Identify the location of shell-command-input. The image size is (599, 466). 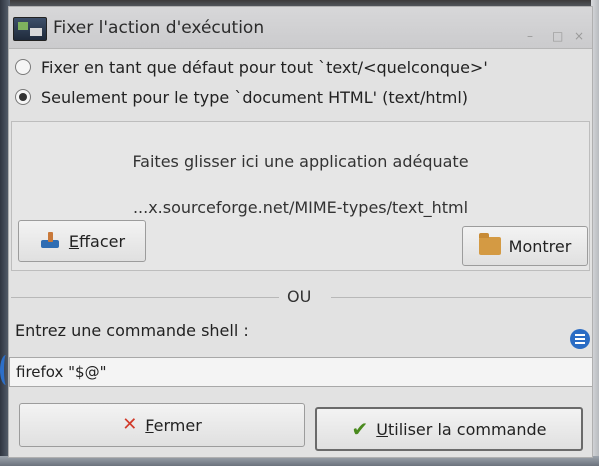
(300, 372).